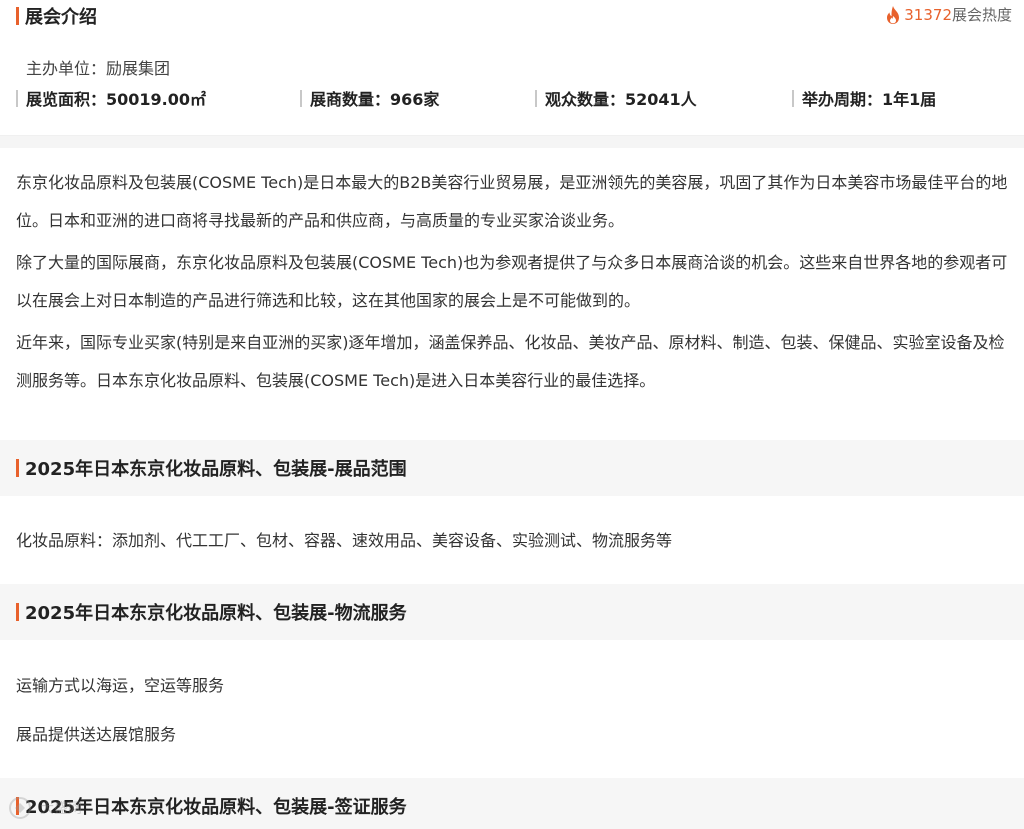 This screenshot has height=829, width=1024. I want to click on watermark-logo-icon, so click(20, 808).